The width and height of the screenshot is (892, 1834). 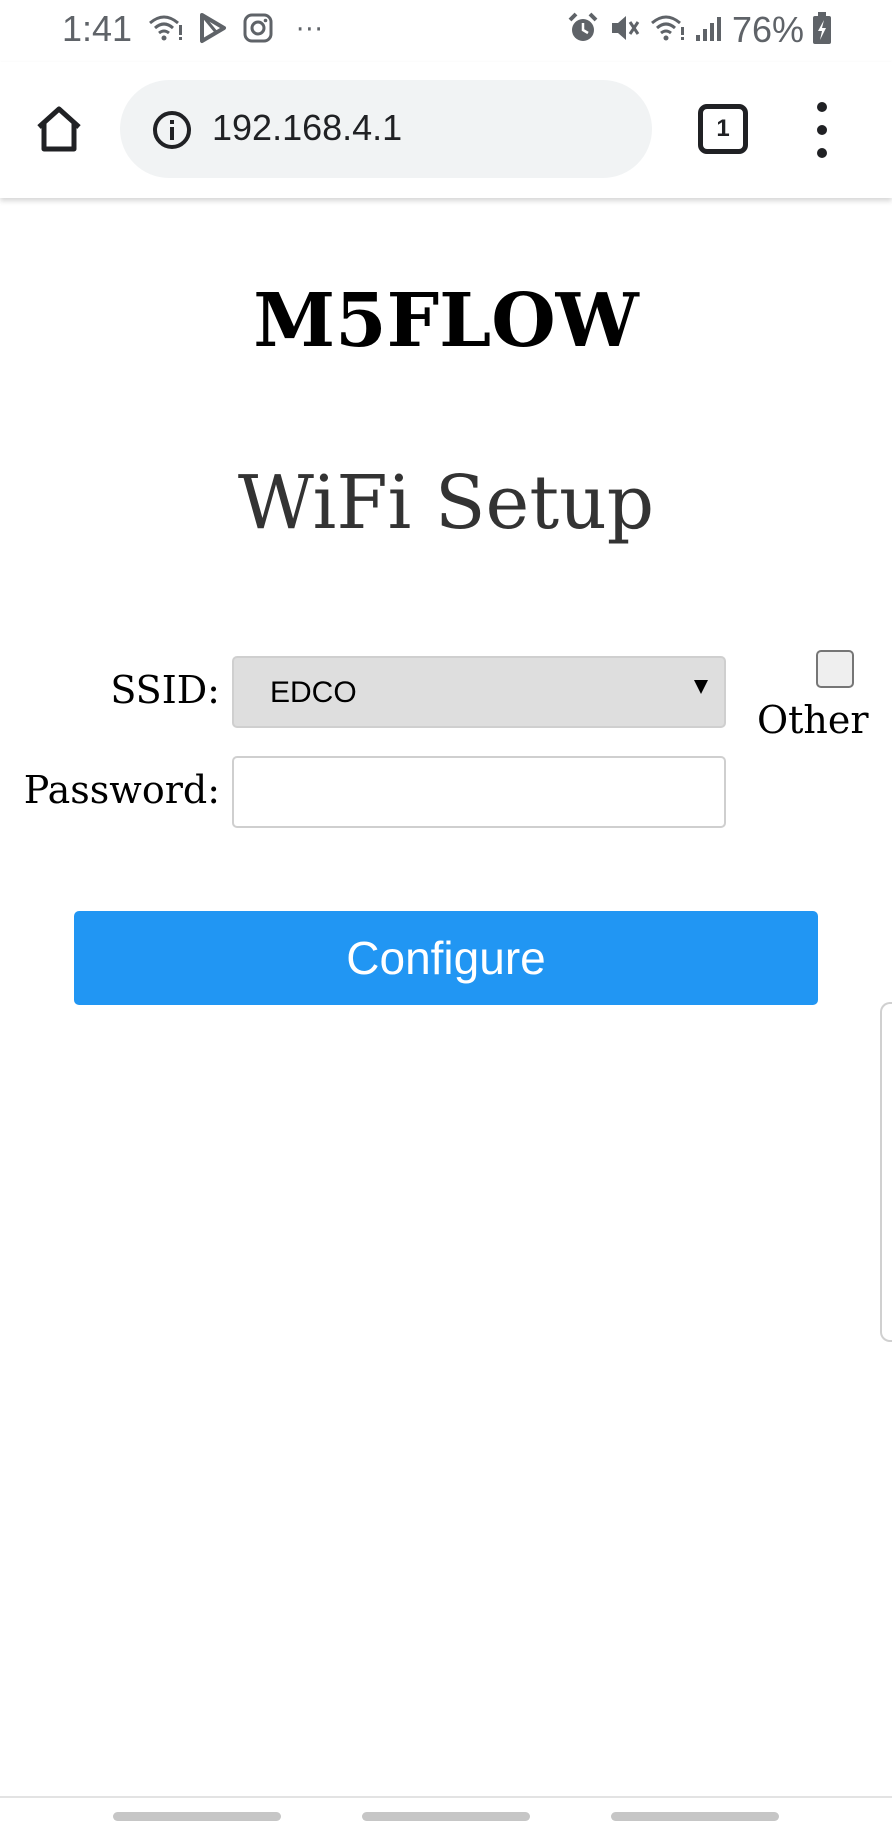 I want to click on other-label: Other, so click(x=813, y=720).